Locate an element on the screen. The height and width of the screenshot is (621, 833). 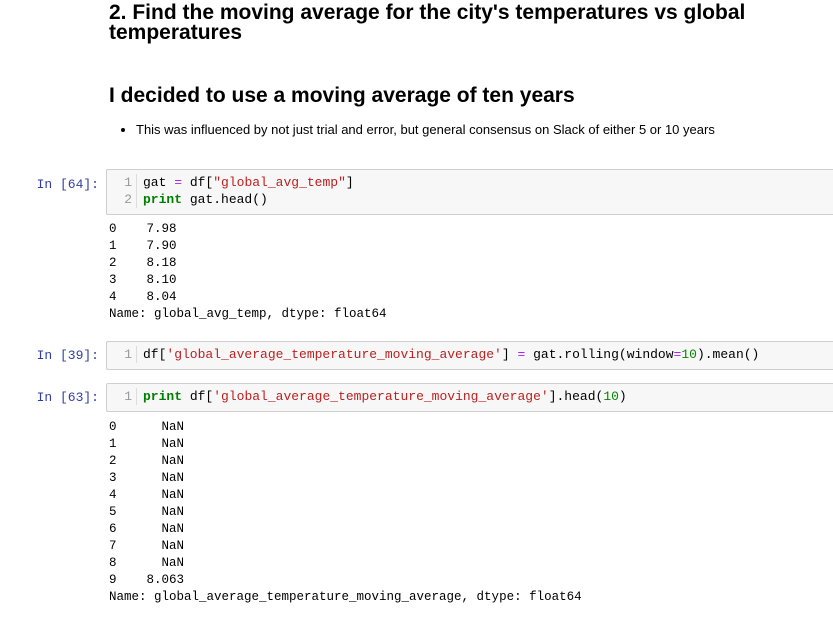
output-line: 3 8.10 is located at coordinates (143, 280).